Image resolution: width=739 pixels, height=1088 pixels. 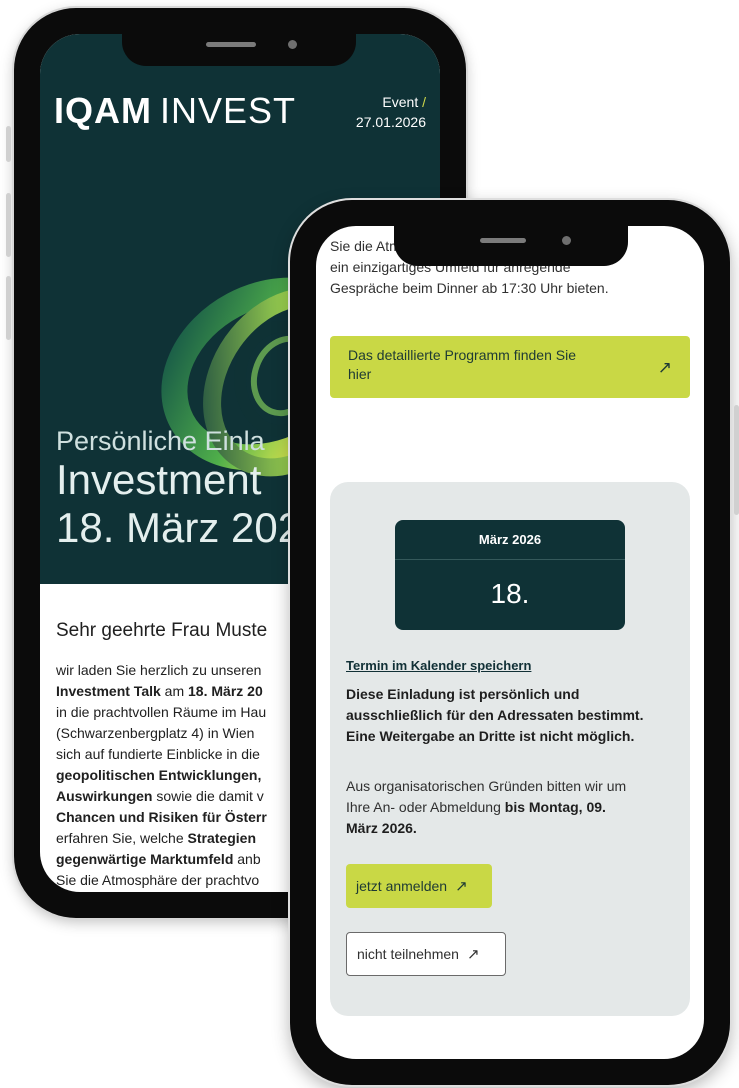 I want to click on event-meta: Event / 27.01.2026, so click(x=391, y=112).